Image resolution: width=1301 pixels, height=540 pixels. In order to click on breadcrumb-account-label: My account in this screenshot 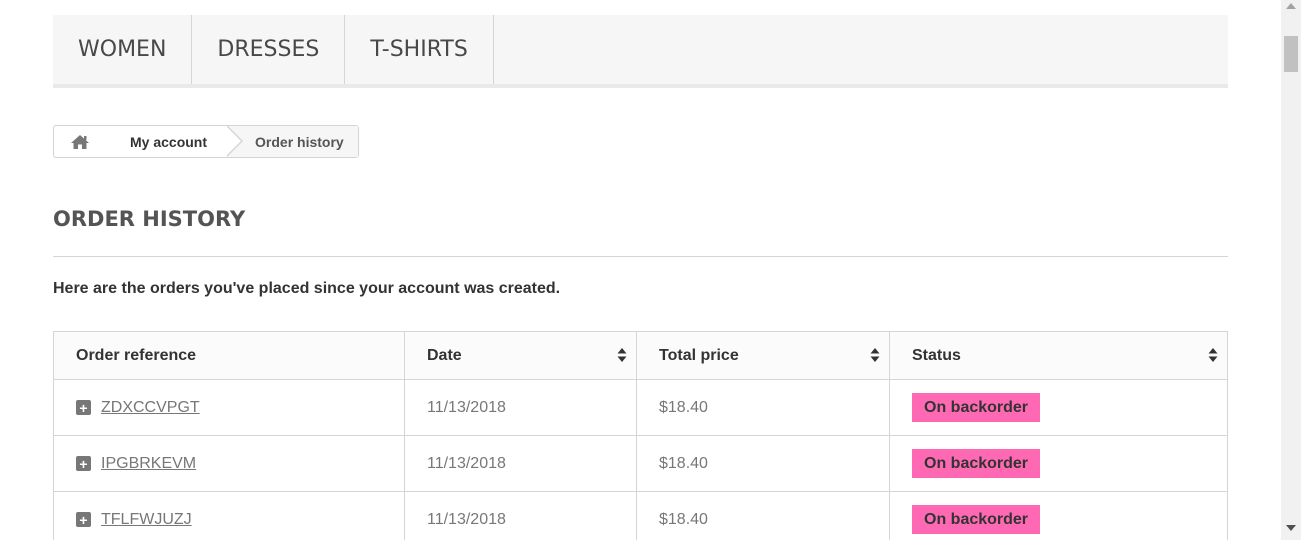, I will do `click(169, 141)`.